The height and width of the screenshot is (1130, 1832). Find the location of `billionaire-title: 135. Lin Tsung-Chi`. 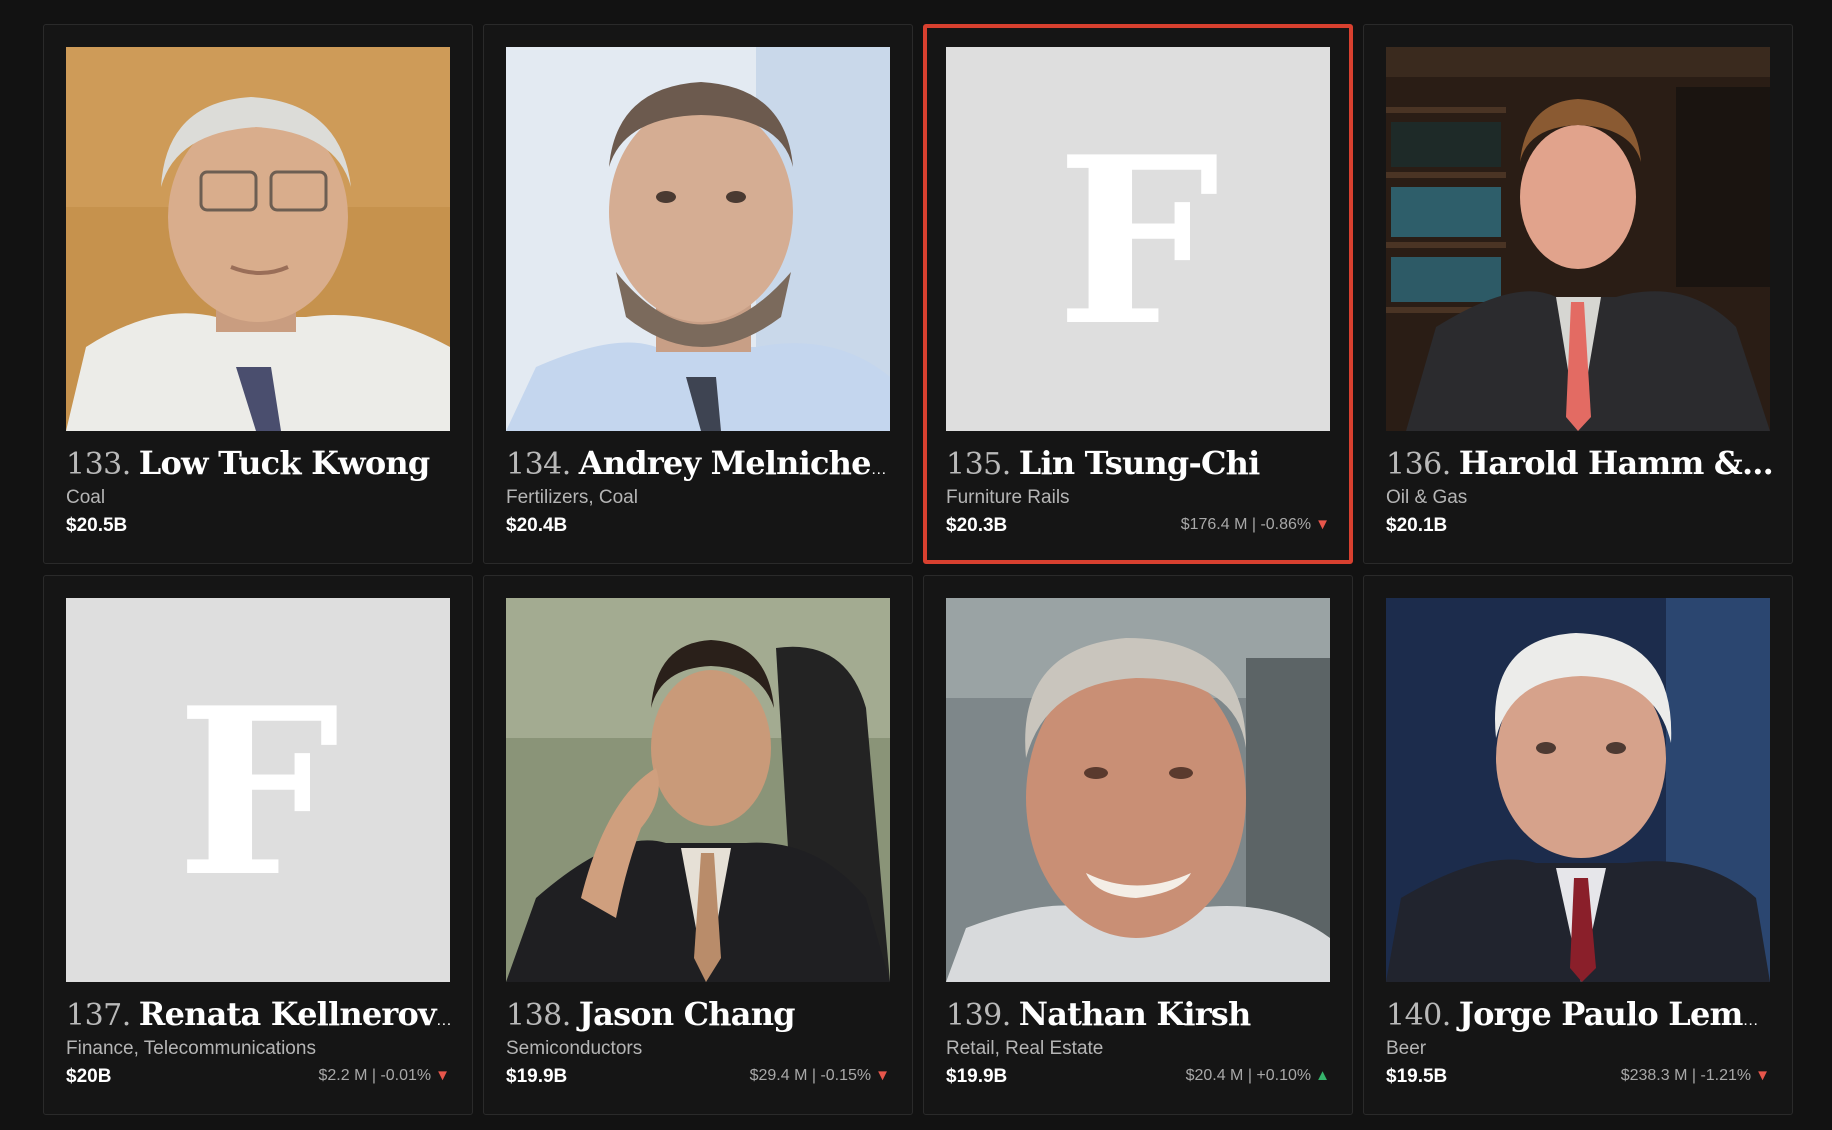

billionaire-title: 135. Lin Tsung-Chi is located at coordinates (1141, 463).